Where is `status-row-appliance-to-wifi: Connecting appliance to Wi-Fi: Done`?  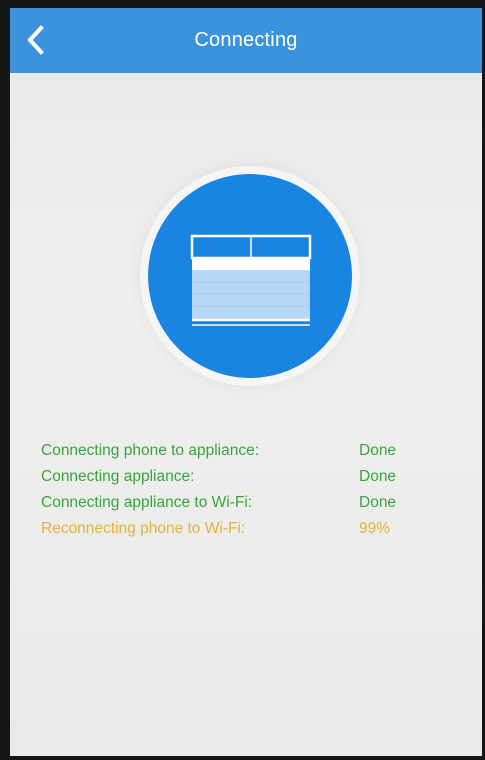
status-row-appliance-to-wifi: Connecting appliance to Wi-Fi: Done is located at coordinates (241, 503).